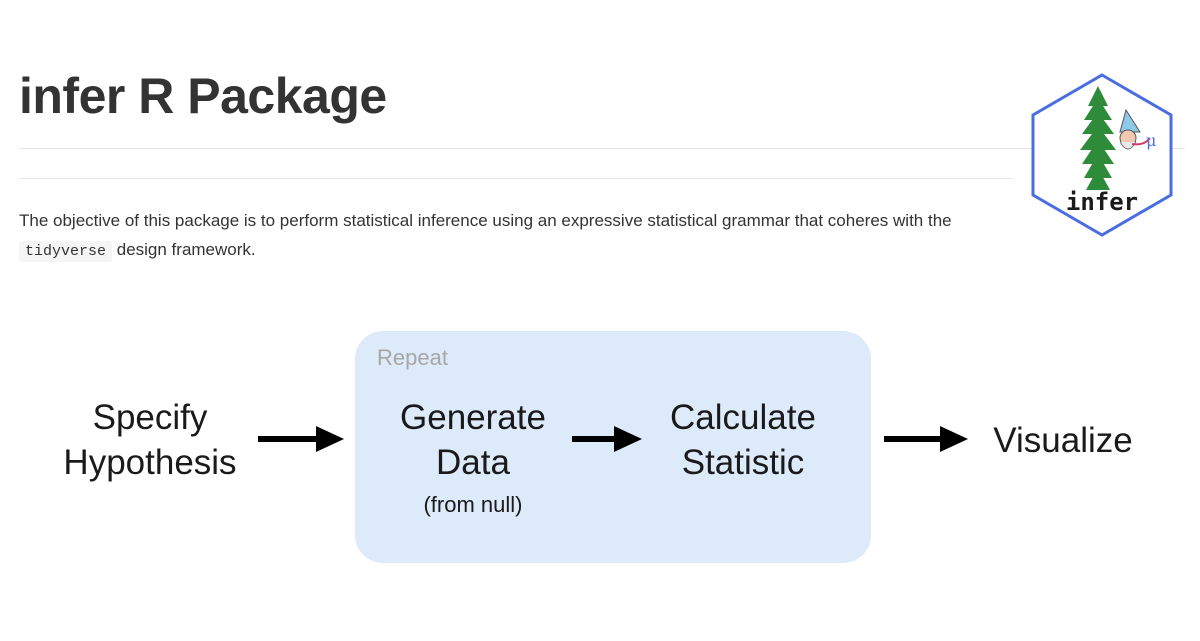 The height and width of the screenshot is (641, 1200). What do you see at coordinates (184, 249) in the screenshot?
I see `intro-text-end: design framework.` at bounding box center [184, 249].